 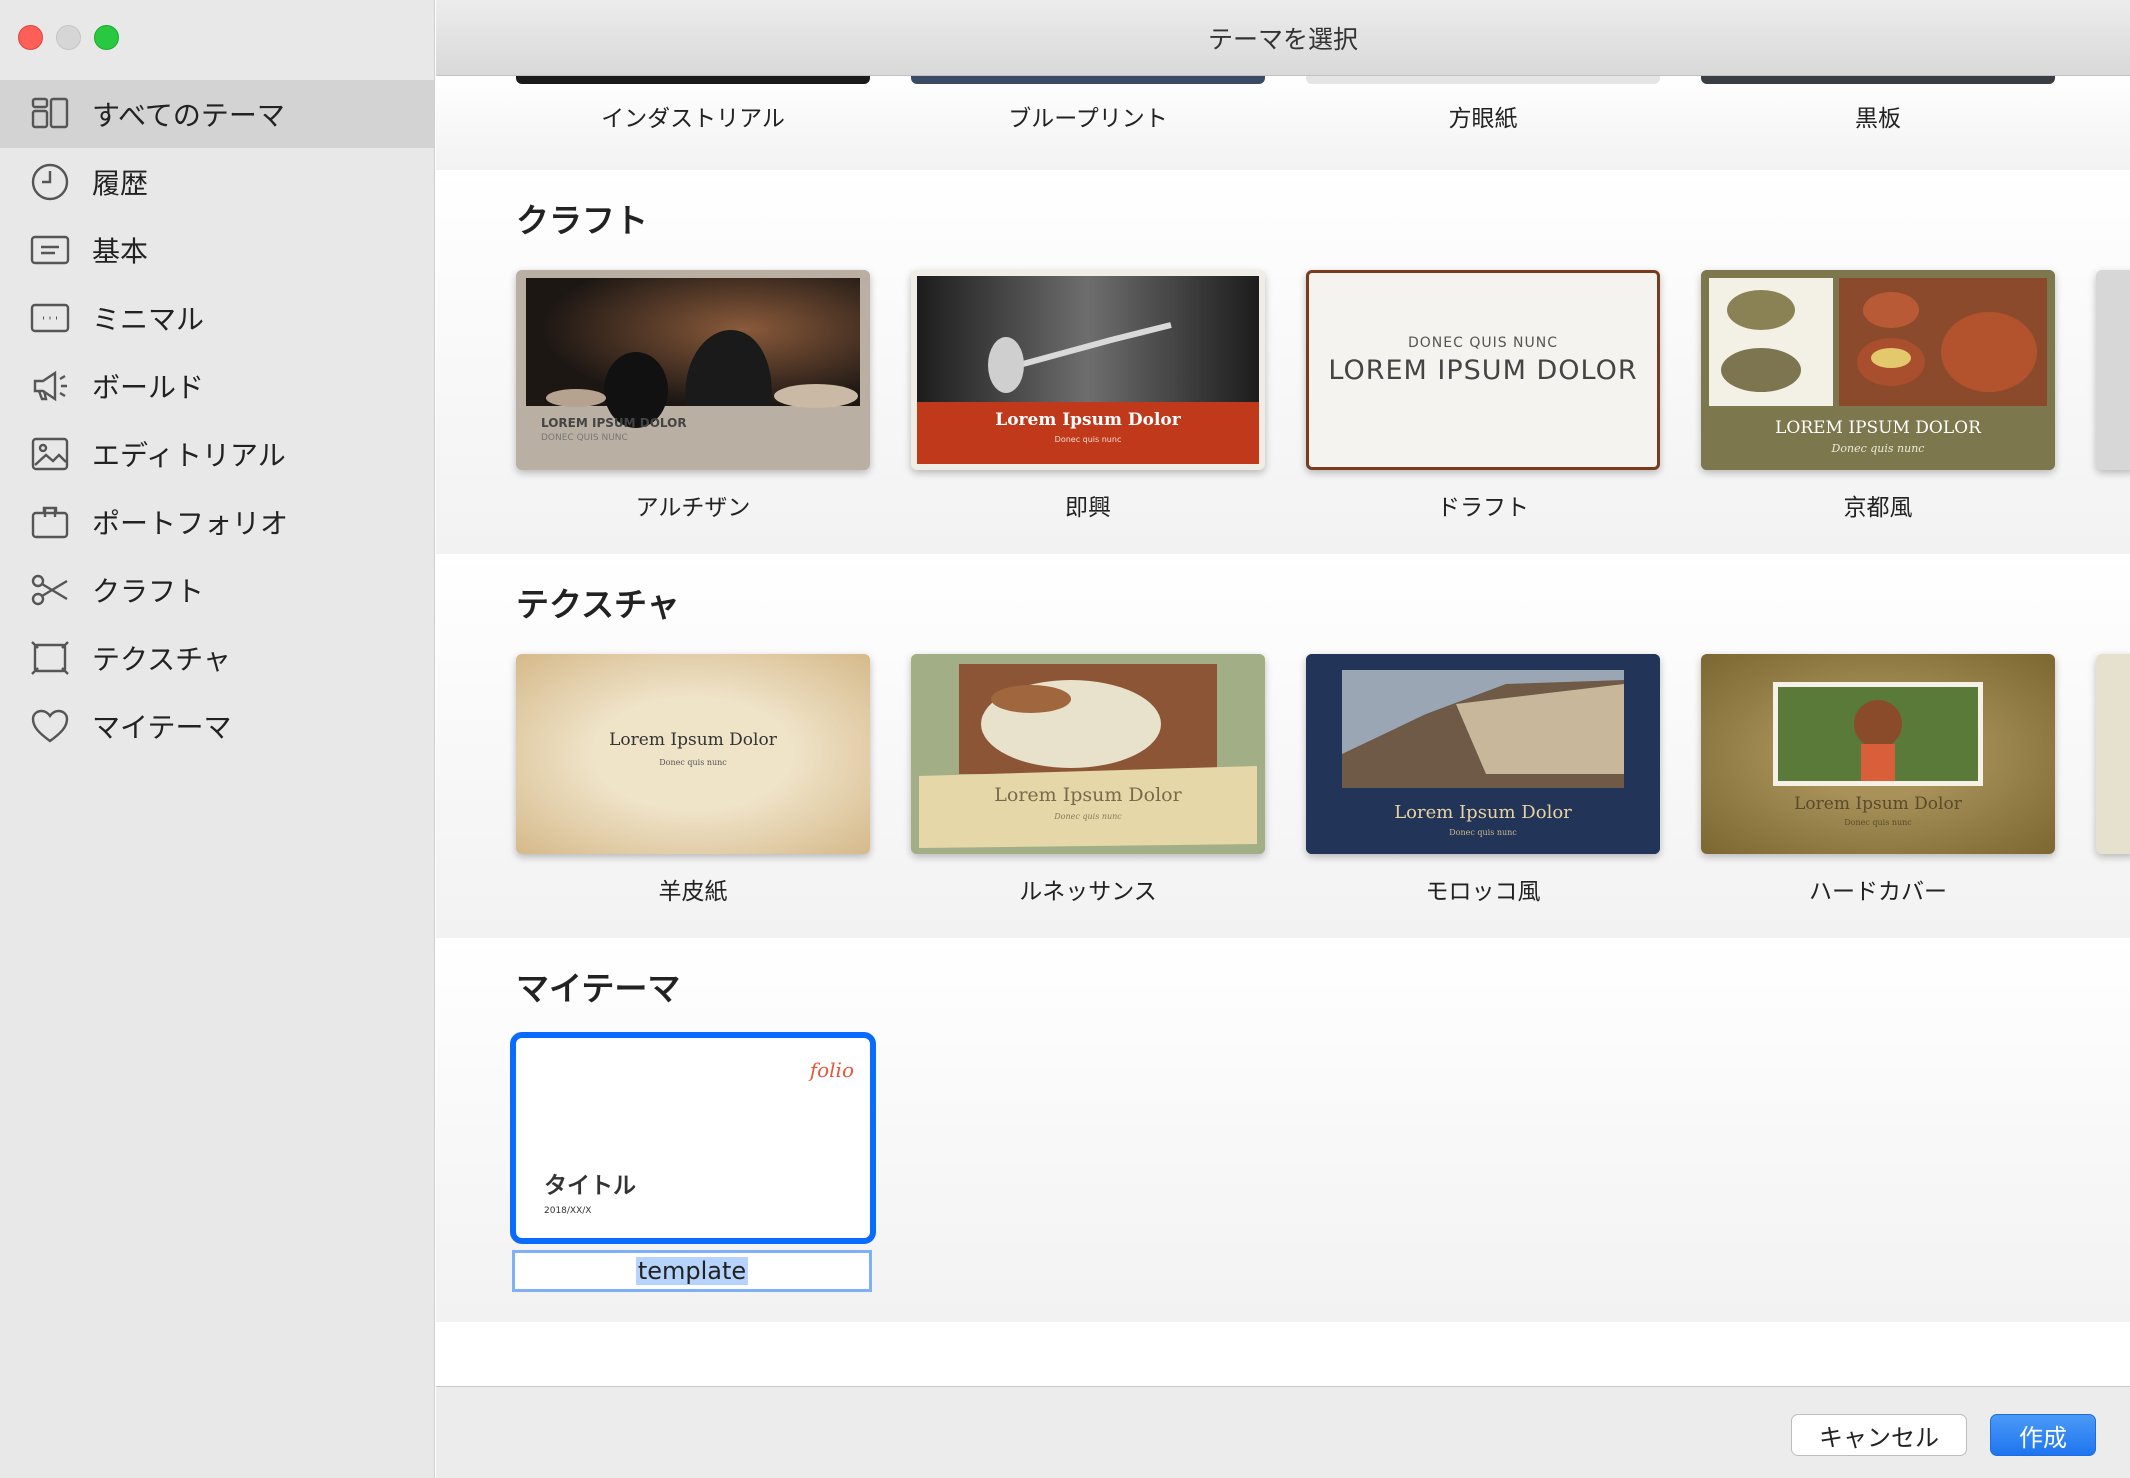 I want to click on theme-thumbnail-template-selected: folio タイトル 2018/XX/X, so click(x=693, y=1138).